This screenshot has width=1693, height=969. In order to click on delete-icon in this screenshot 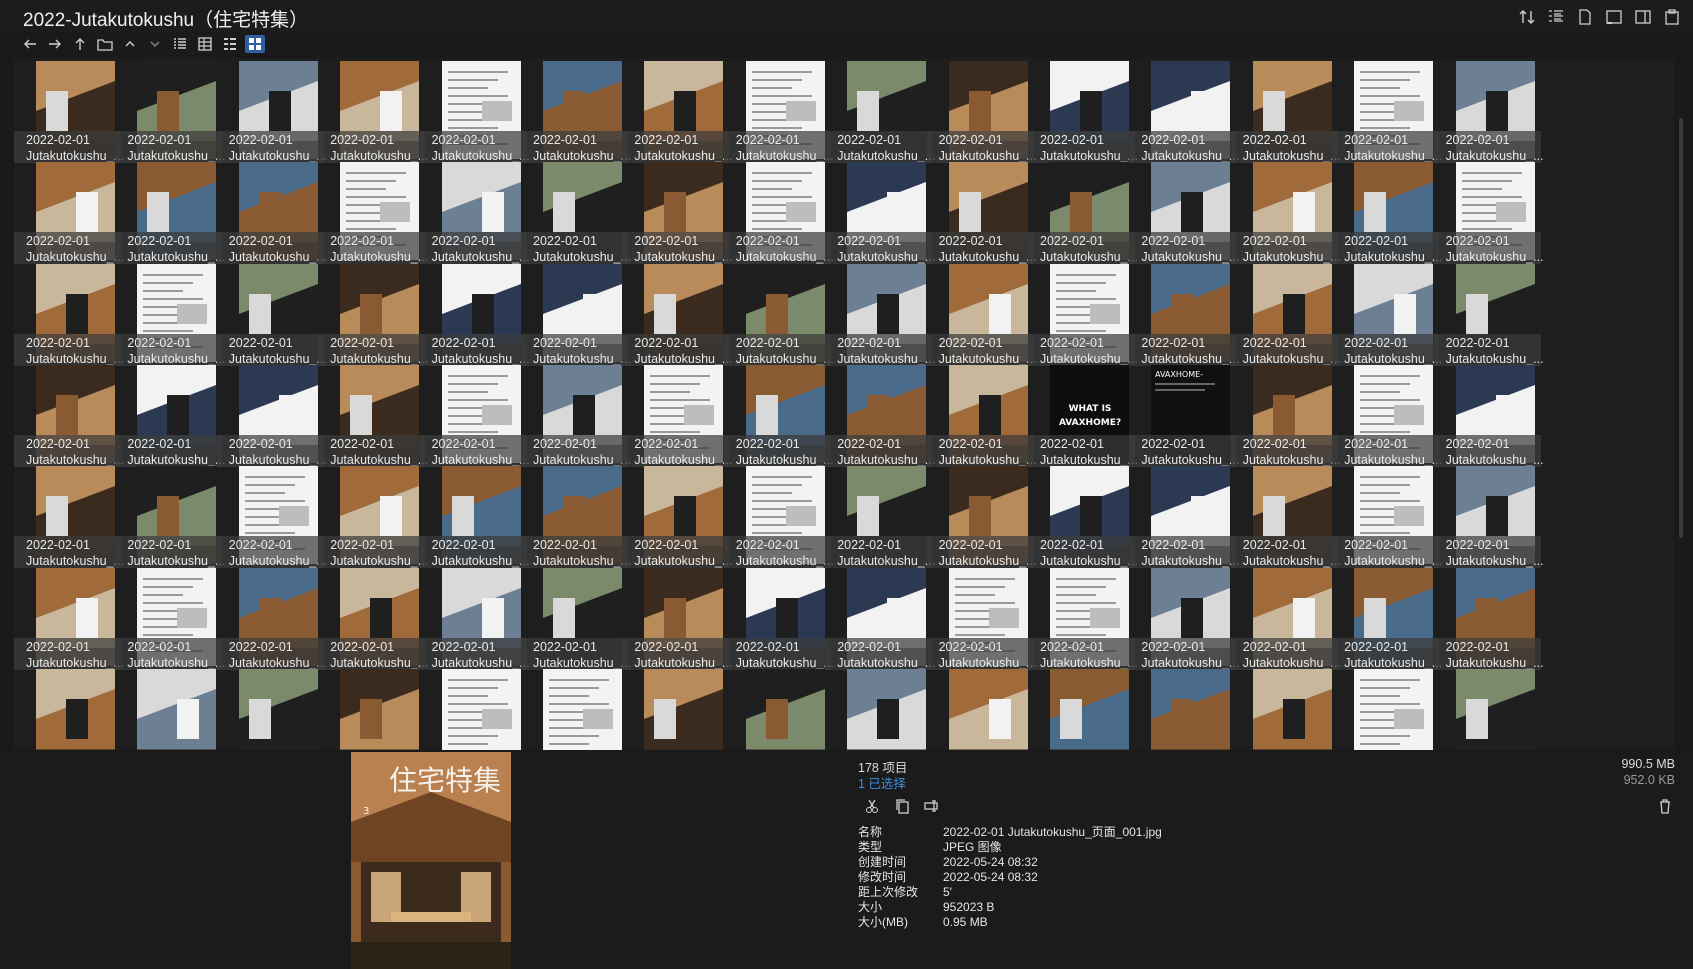, I will do `click(1665, 806)`.